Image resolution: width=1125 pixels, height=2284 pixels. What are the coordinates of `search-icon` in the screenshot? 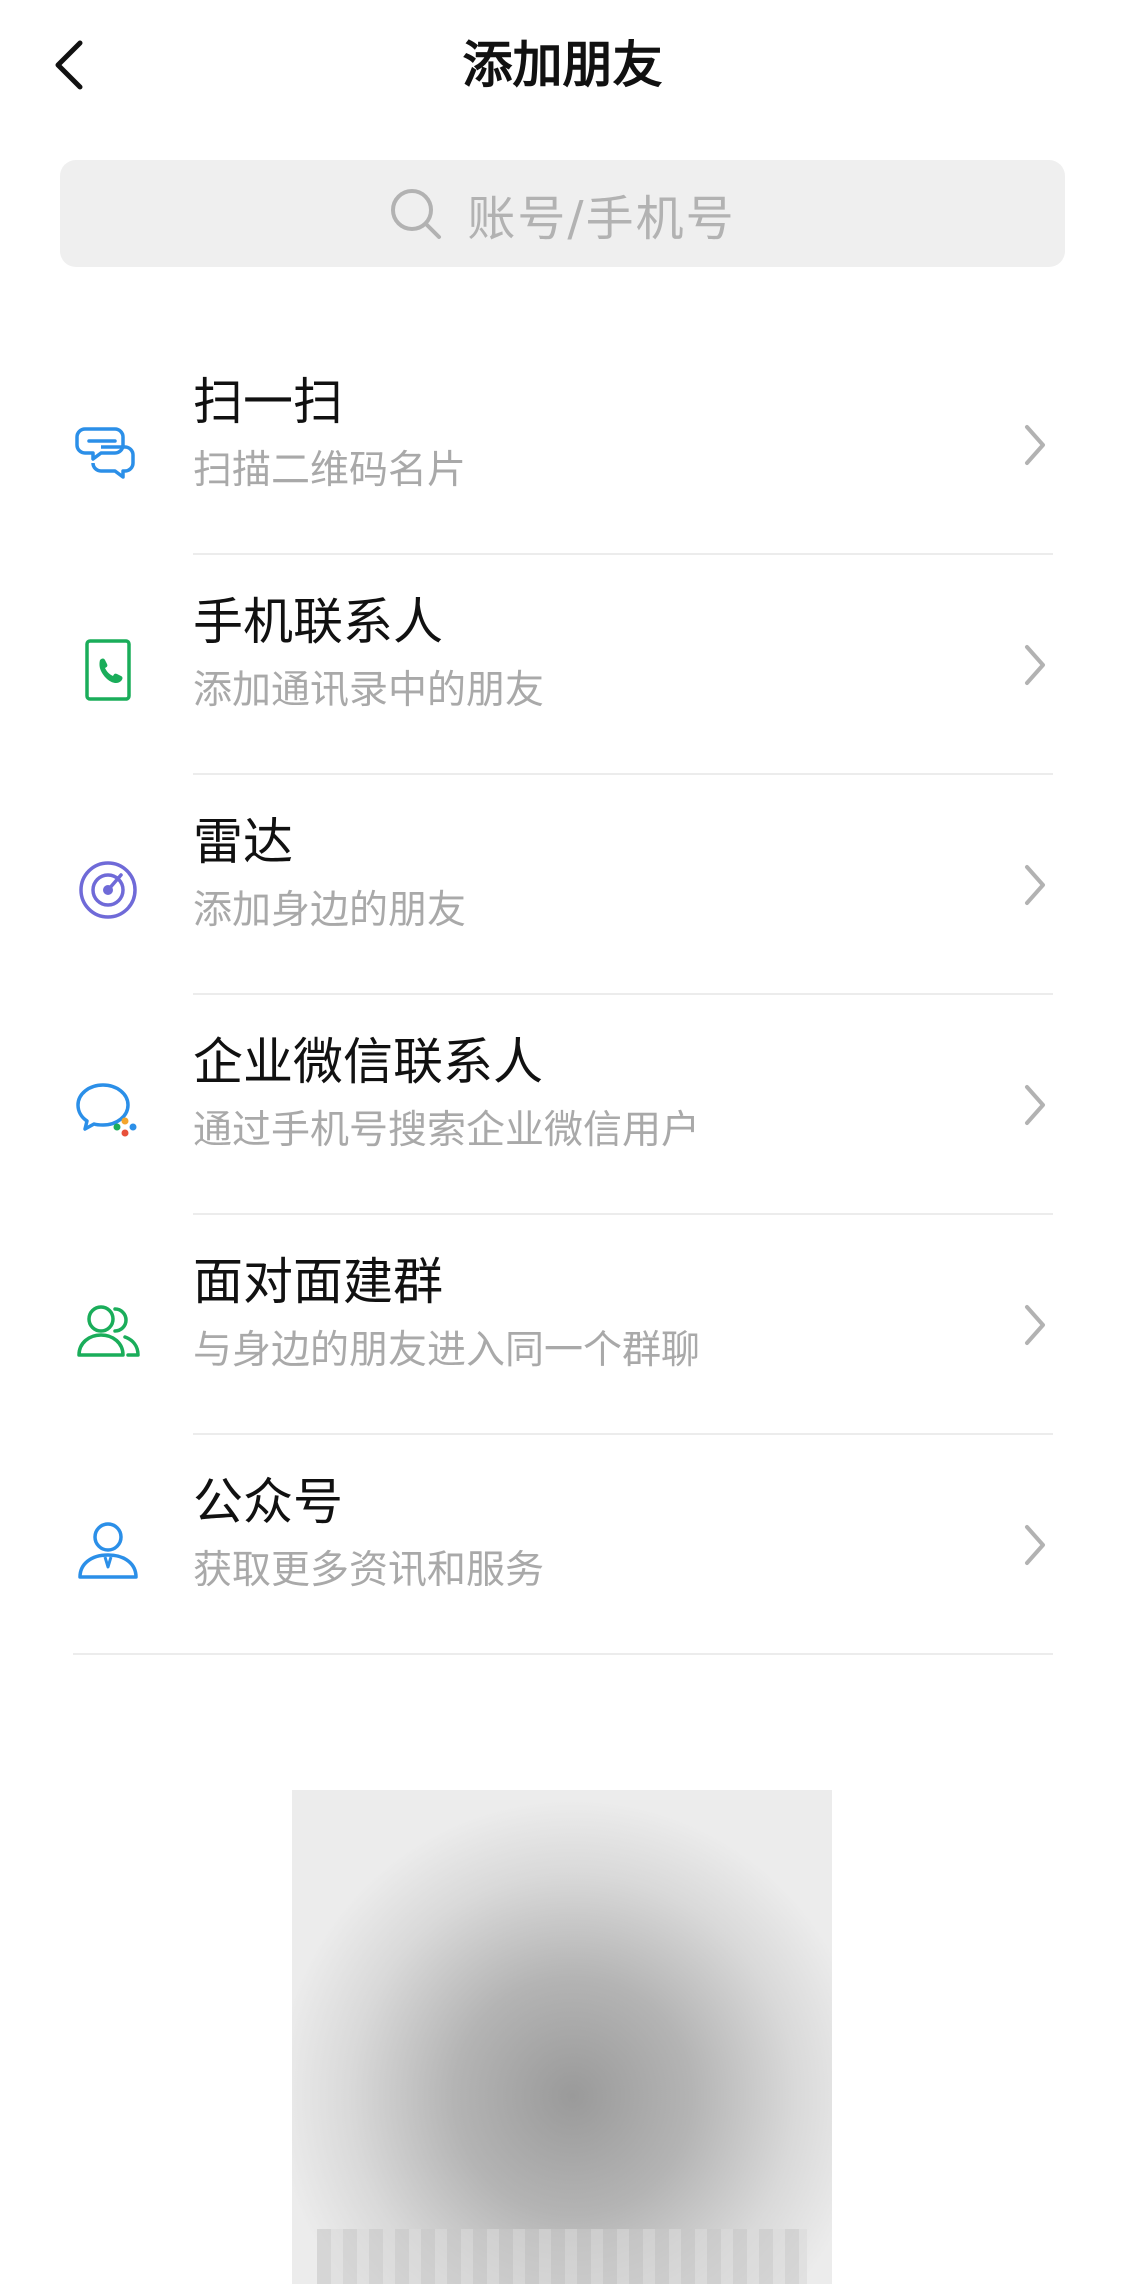 It's located at (416, 214).